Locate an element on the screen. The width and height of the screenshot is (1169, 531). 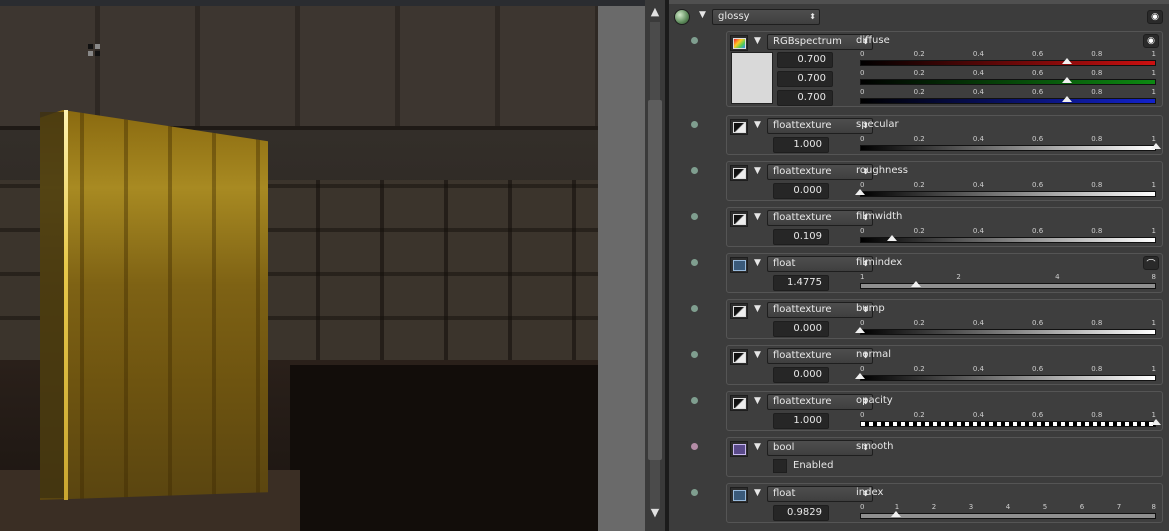
slider-tick-label: 0.8 is located at coordinates (1097, 139).